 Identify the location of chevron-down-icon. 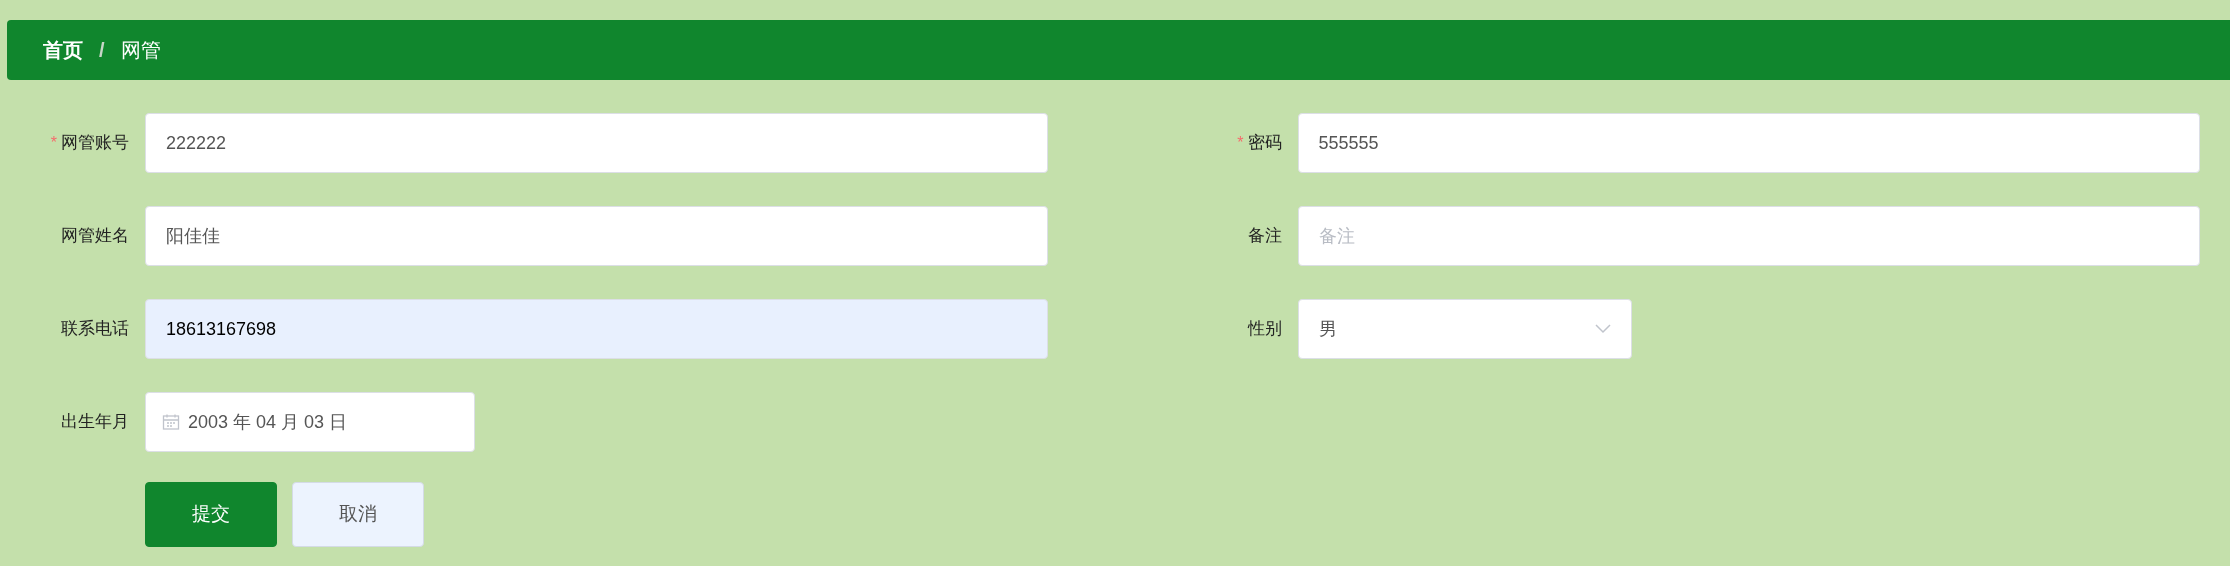
(1602, 329).